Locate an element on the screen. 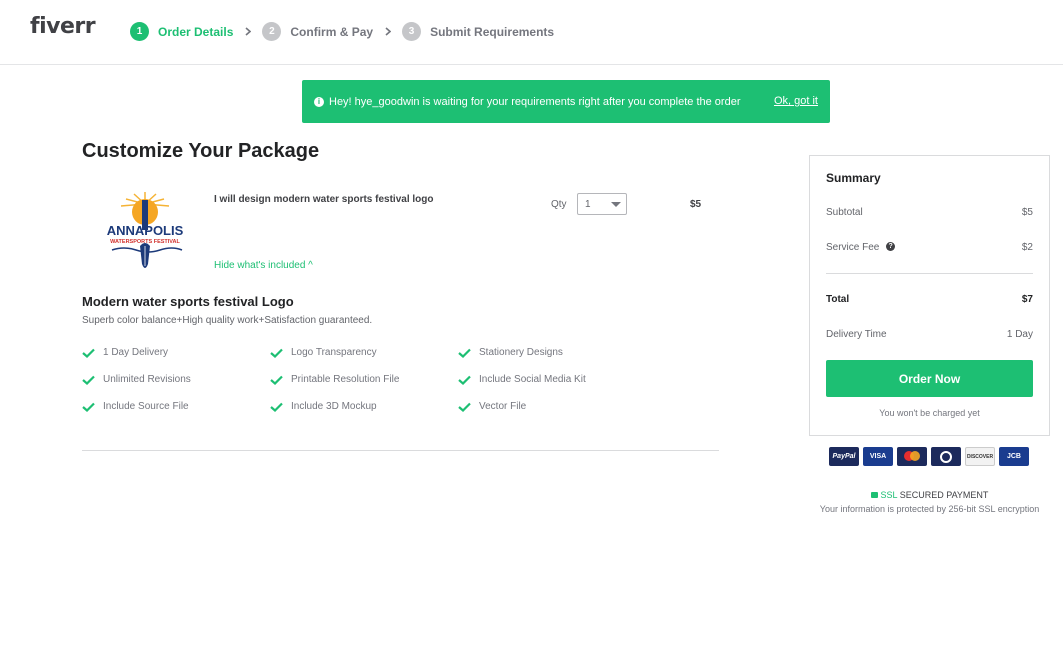  summary-title: Summary is located at coordinates (853, 178).